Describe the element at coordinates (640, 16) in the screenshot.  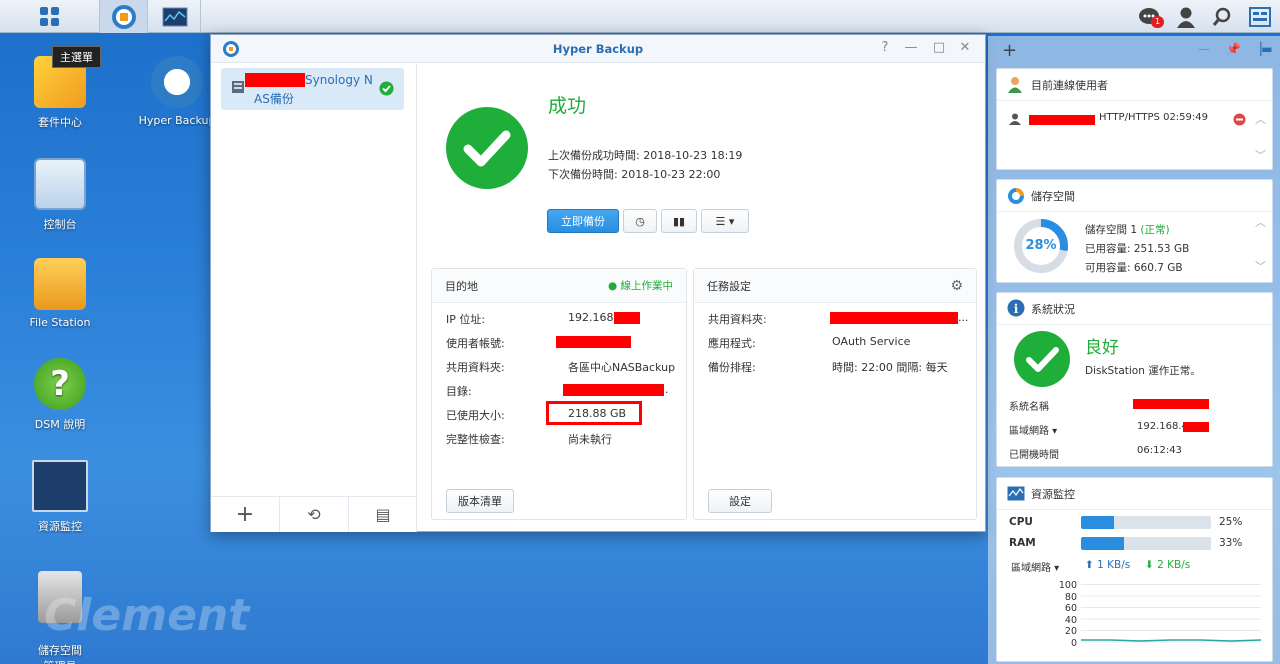
I see `taskbar: 1` at that location.